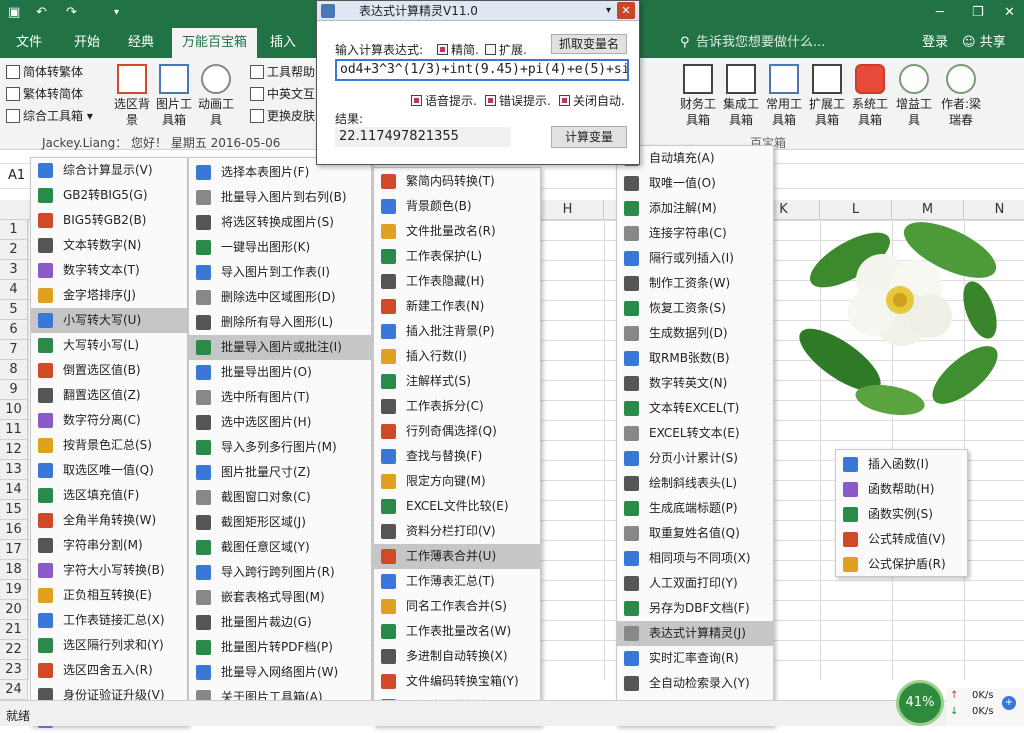 Image resolution: width=1024 pixels, height=733 pixels. Describe the element at coordinates (457, 481) in the screenshot. I see `menu-item: 限定方向键(M)` at that location.